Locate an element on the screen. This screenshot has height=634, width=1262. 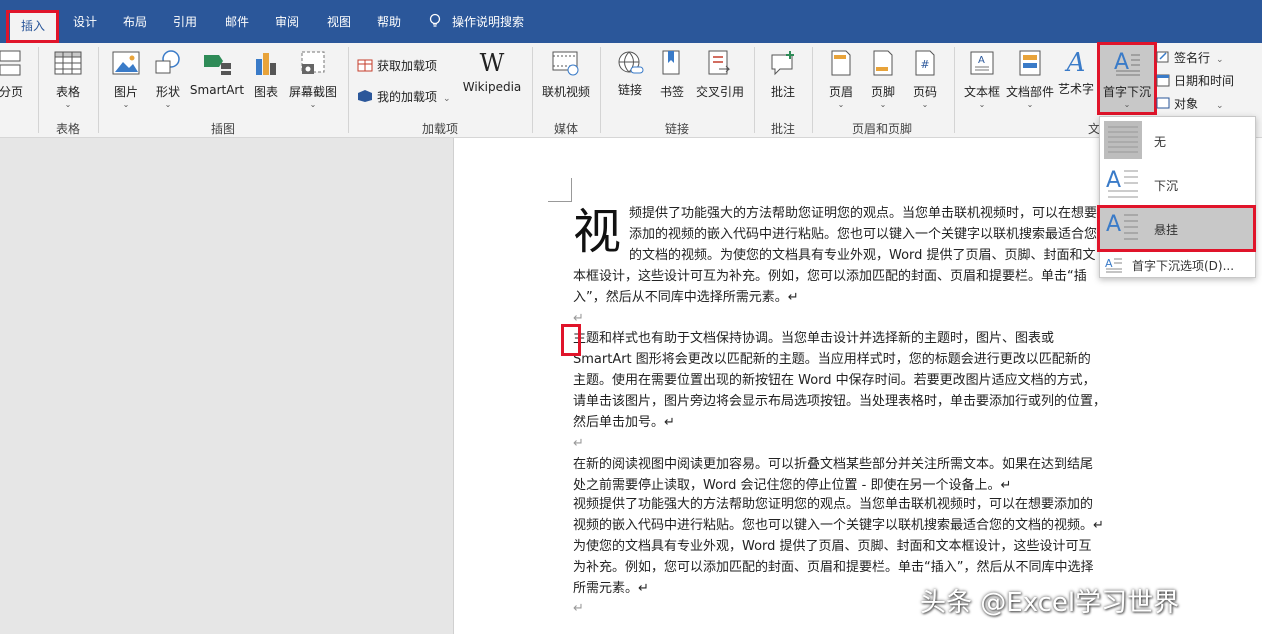
header-button: 页眉 ⌄ is located at coordinates (841, 79).